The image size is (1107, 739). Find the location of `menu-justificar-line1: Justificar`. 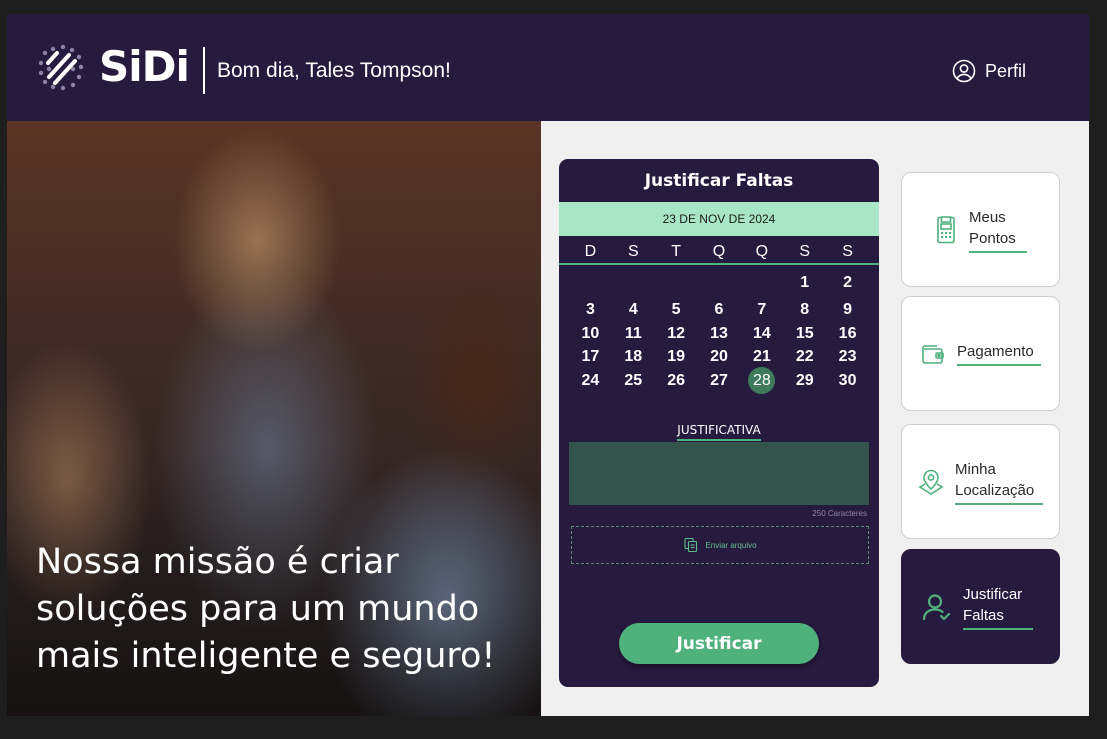

menu-justificar-line1: Justificar is located at coordinates (993, 594).